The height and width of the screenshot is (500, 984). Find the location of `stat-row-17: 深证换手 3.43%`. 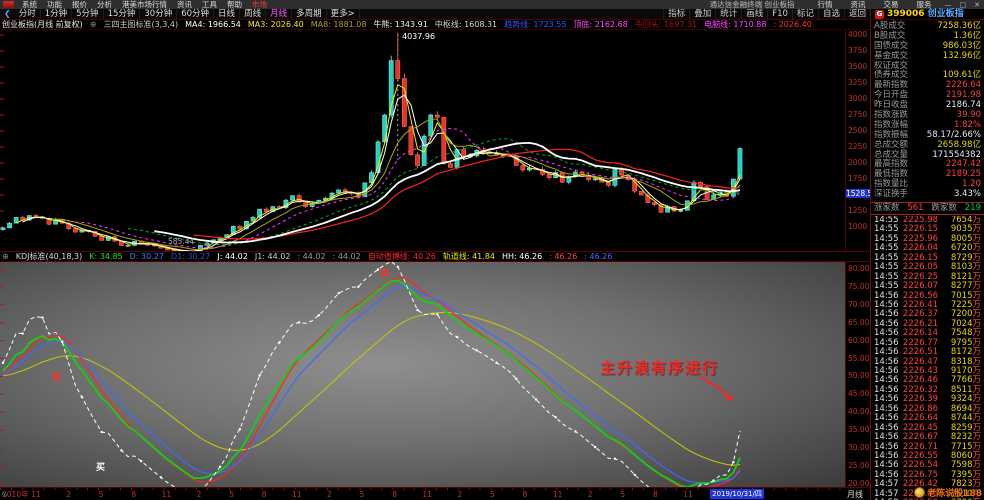

stat-row-17: 深证换手 3.43% is located at coordinates (927, 194).